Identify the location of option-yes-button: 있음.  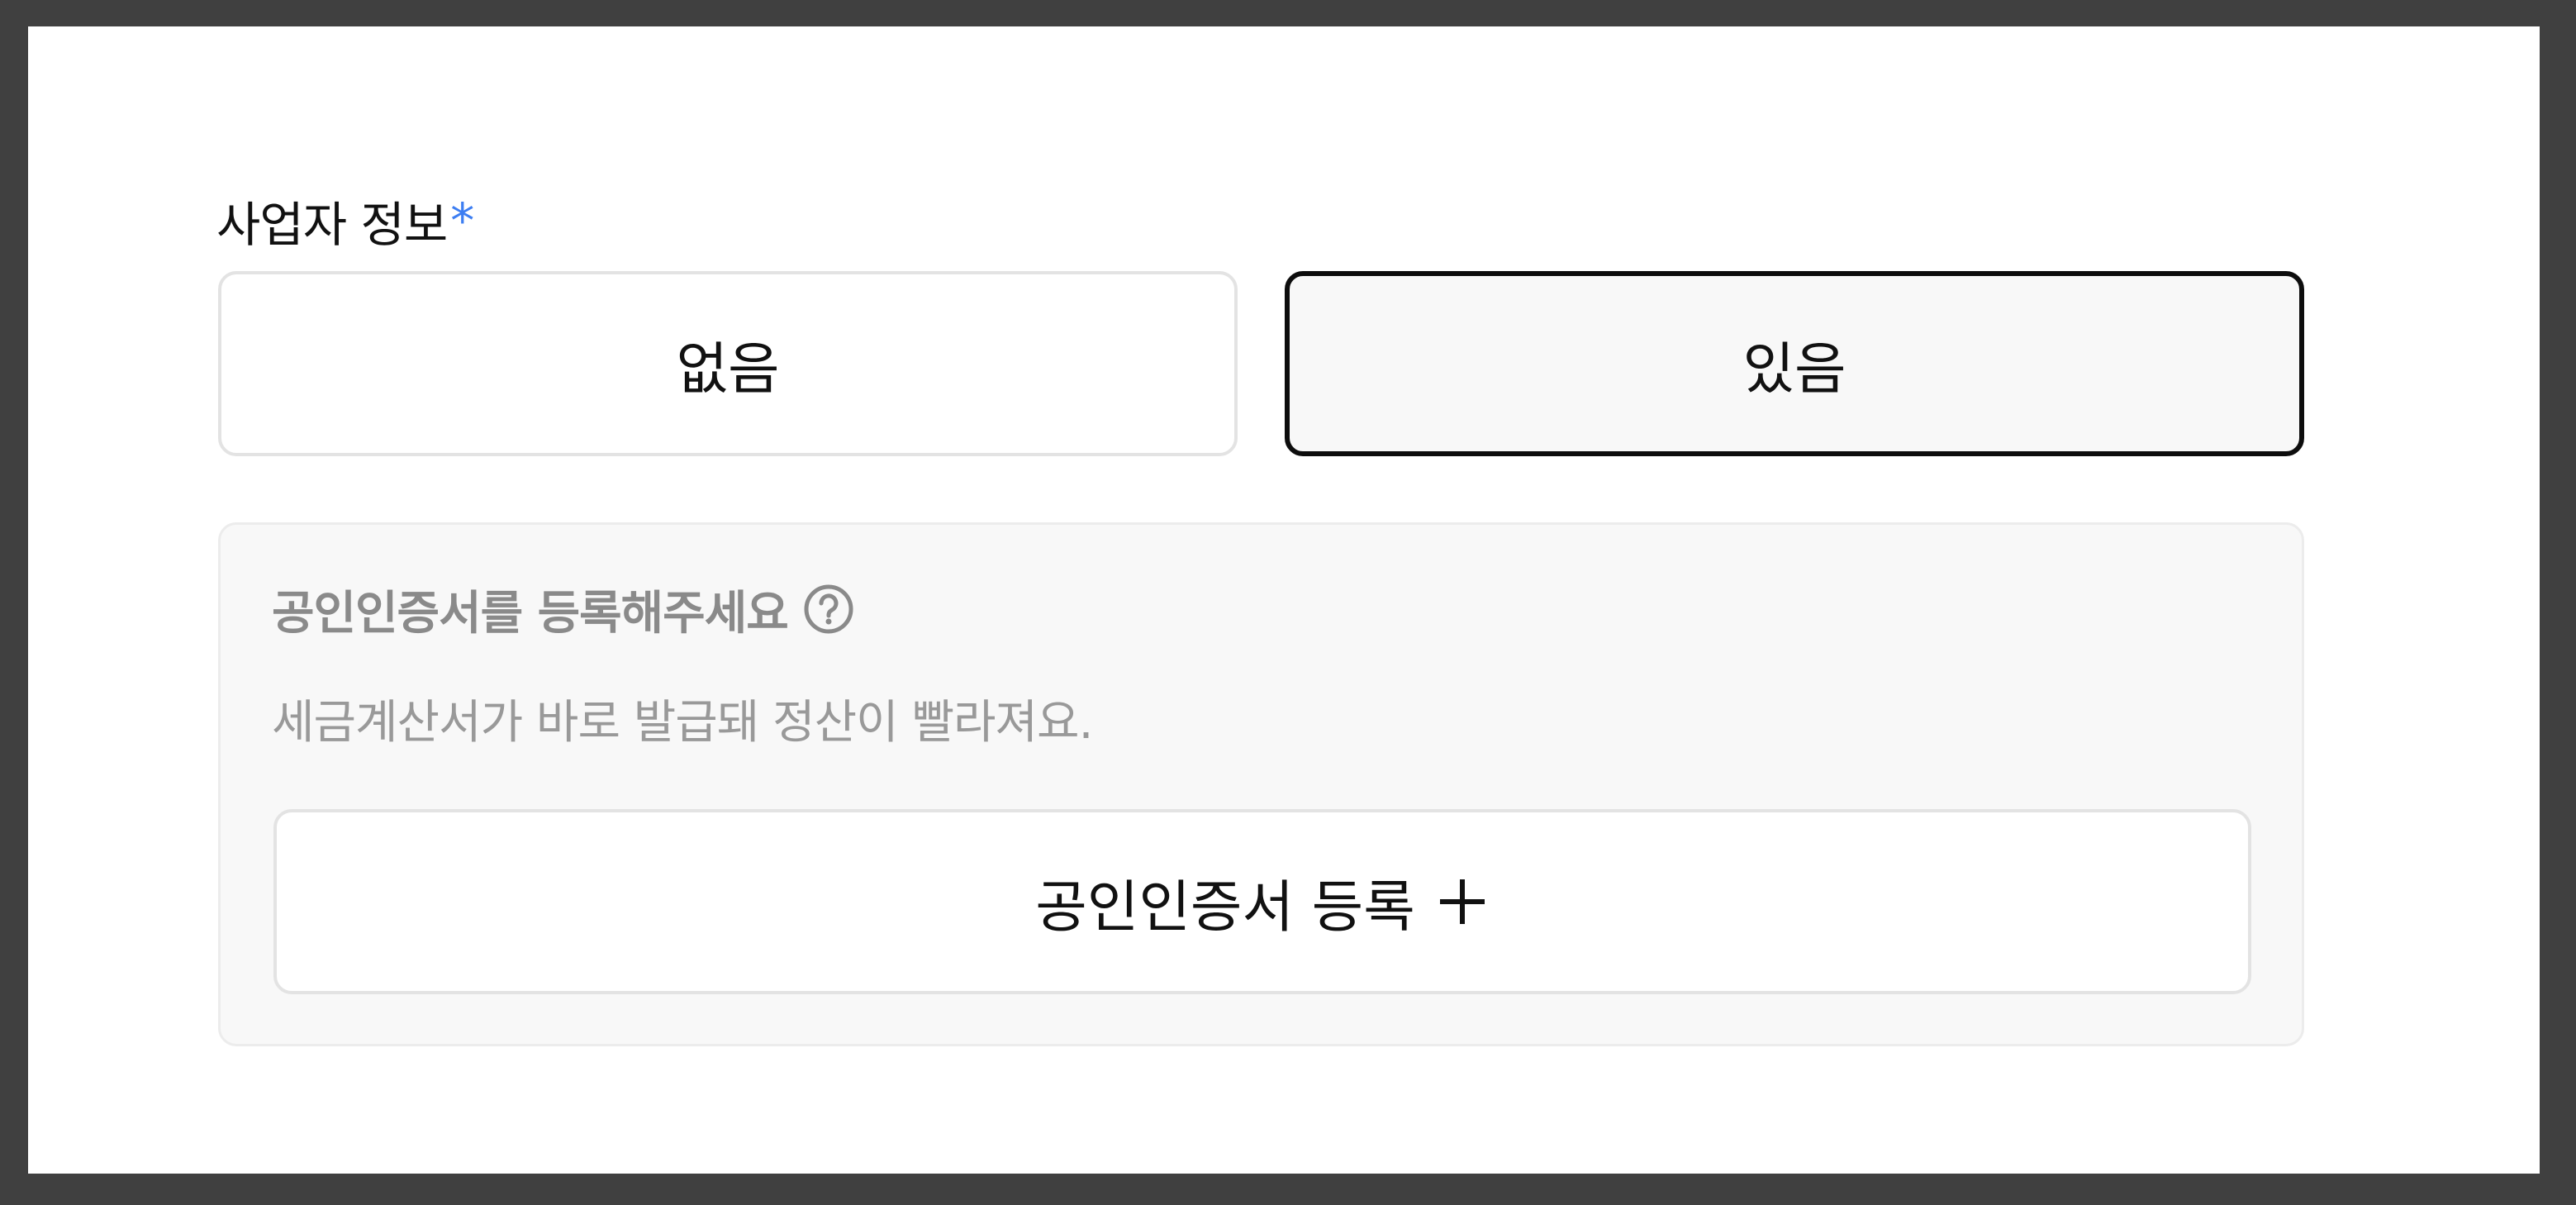
(1795, 363).